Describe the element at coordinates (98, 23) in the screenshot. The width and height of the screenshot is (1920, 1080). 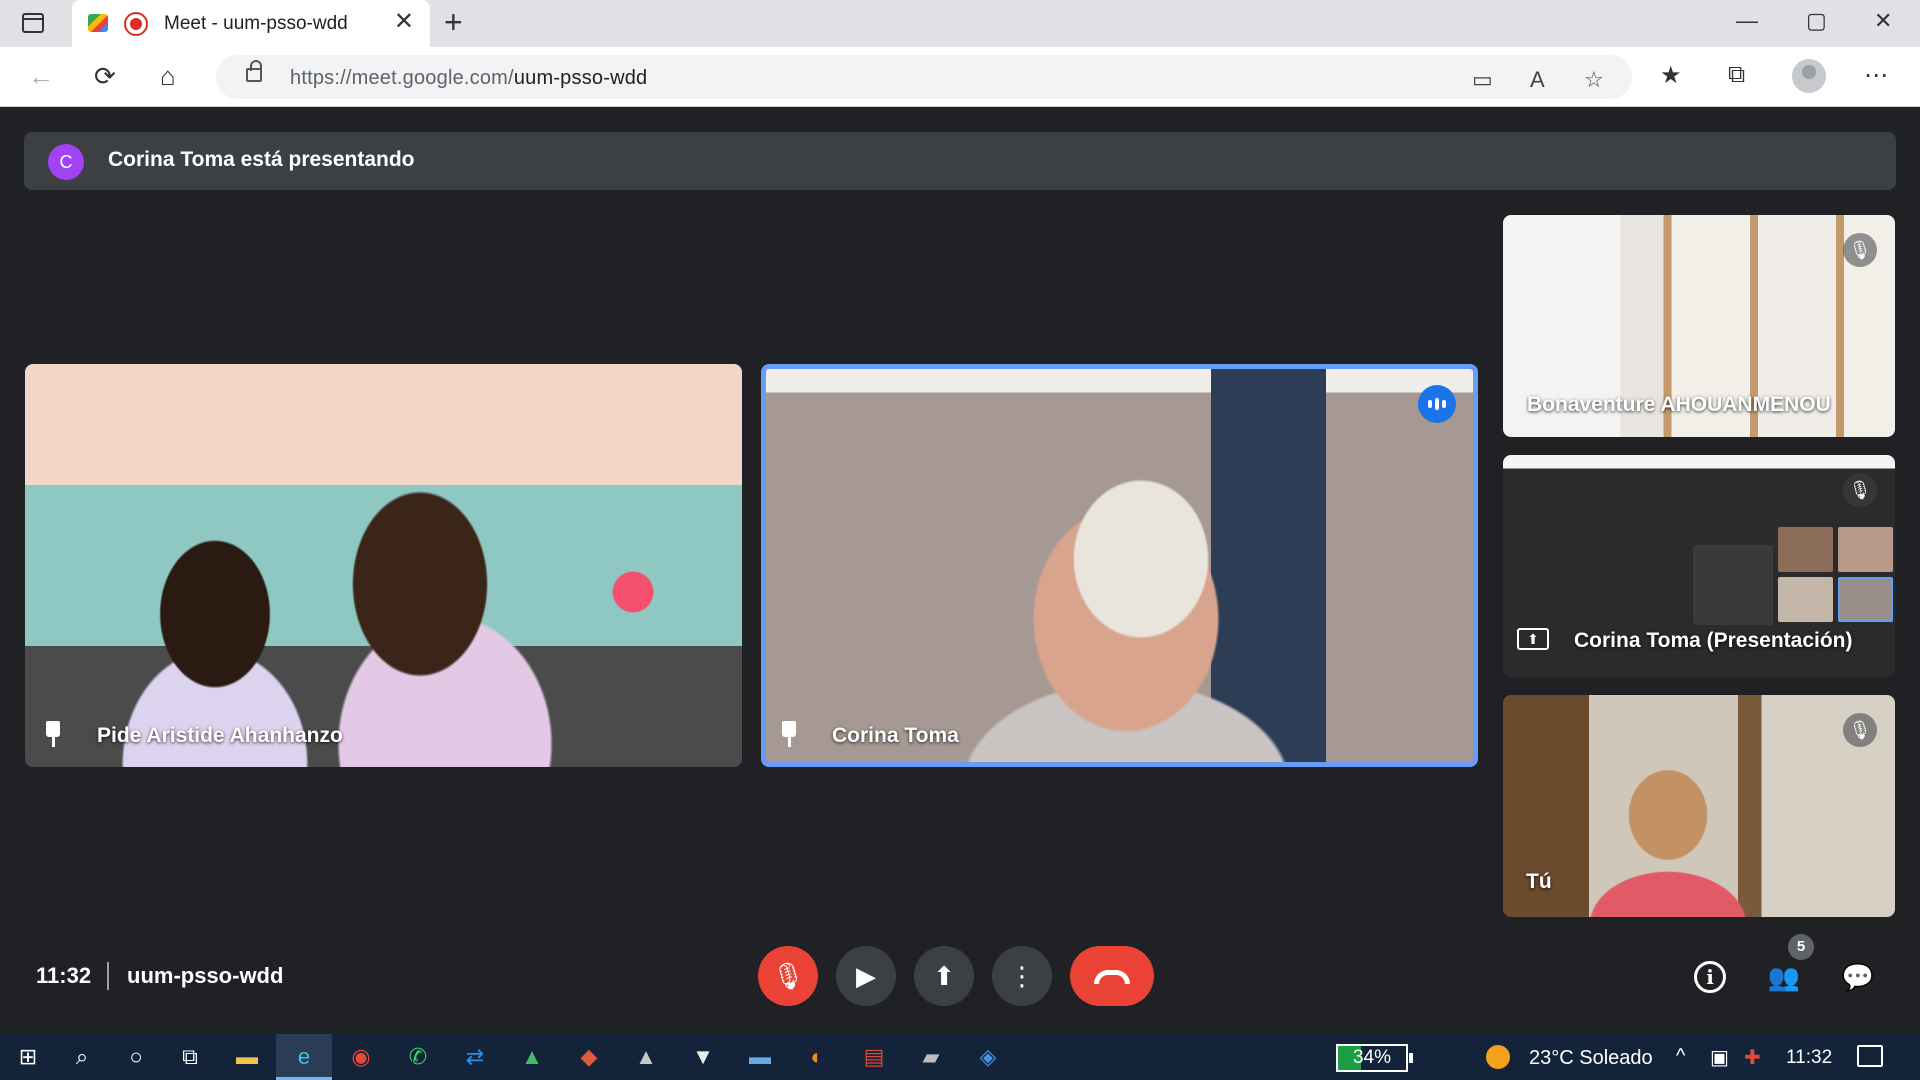
I see `meet-favicon-icon` at that location.